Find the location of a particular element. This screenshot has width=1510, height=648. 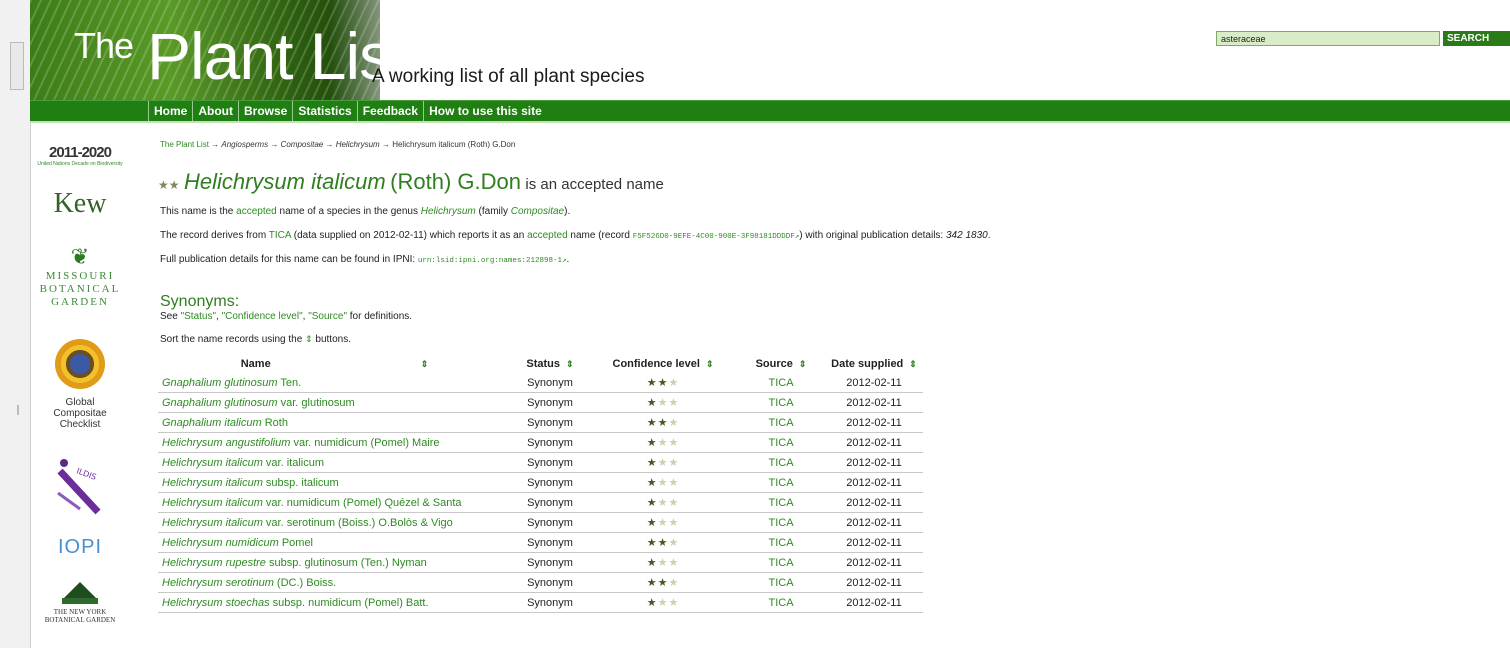

accepted-link: accepted is located at coordinates (256, 211).